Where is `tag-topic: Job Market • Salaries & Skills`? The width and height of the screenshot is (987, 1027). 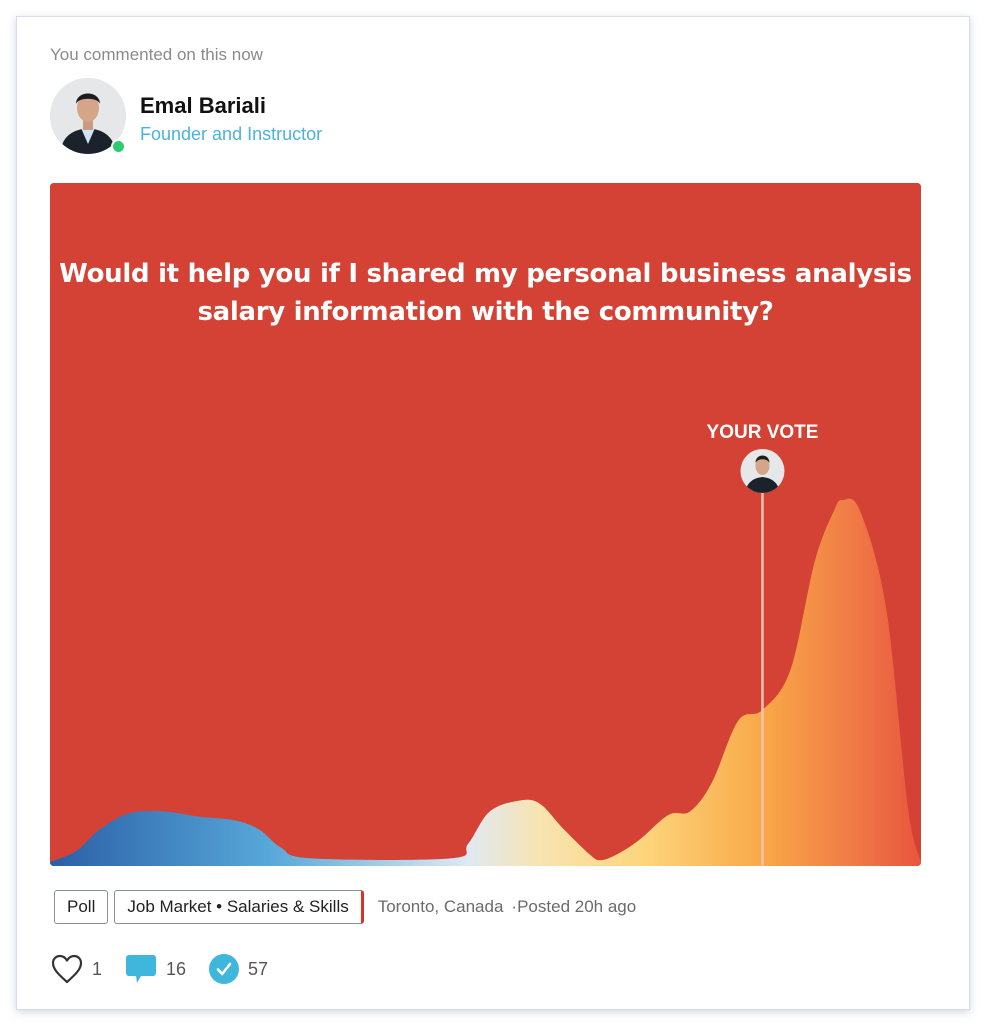 tag-topic: Job Market • Salaries & Skills is located at coordinates (239, 907).